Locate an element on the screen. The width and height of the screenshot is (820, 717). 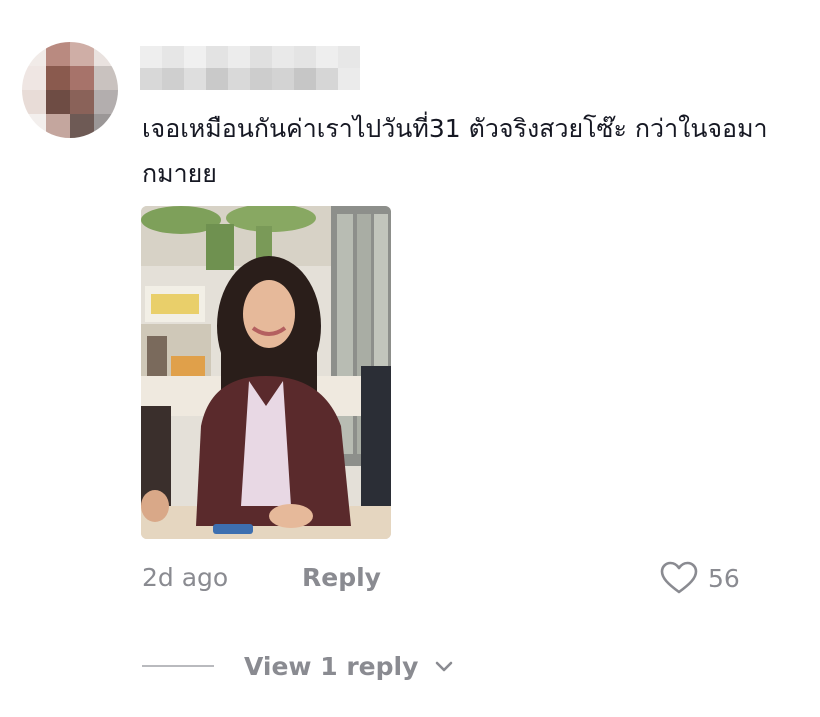
divider-line is located at coordinates (178, 666).